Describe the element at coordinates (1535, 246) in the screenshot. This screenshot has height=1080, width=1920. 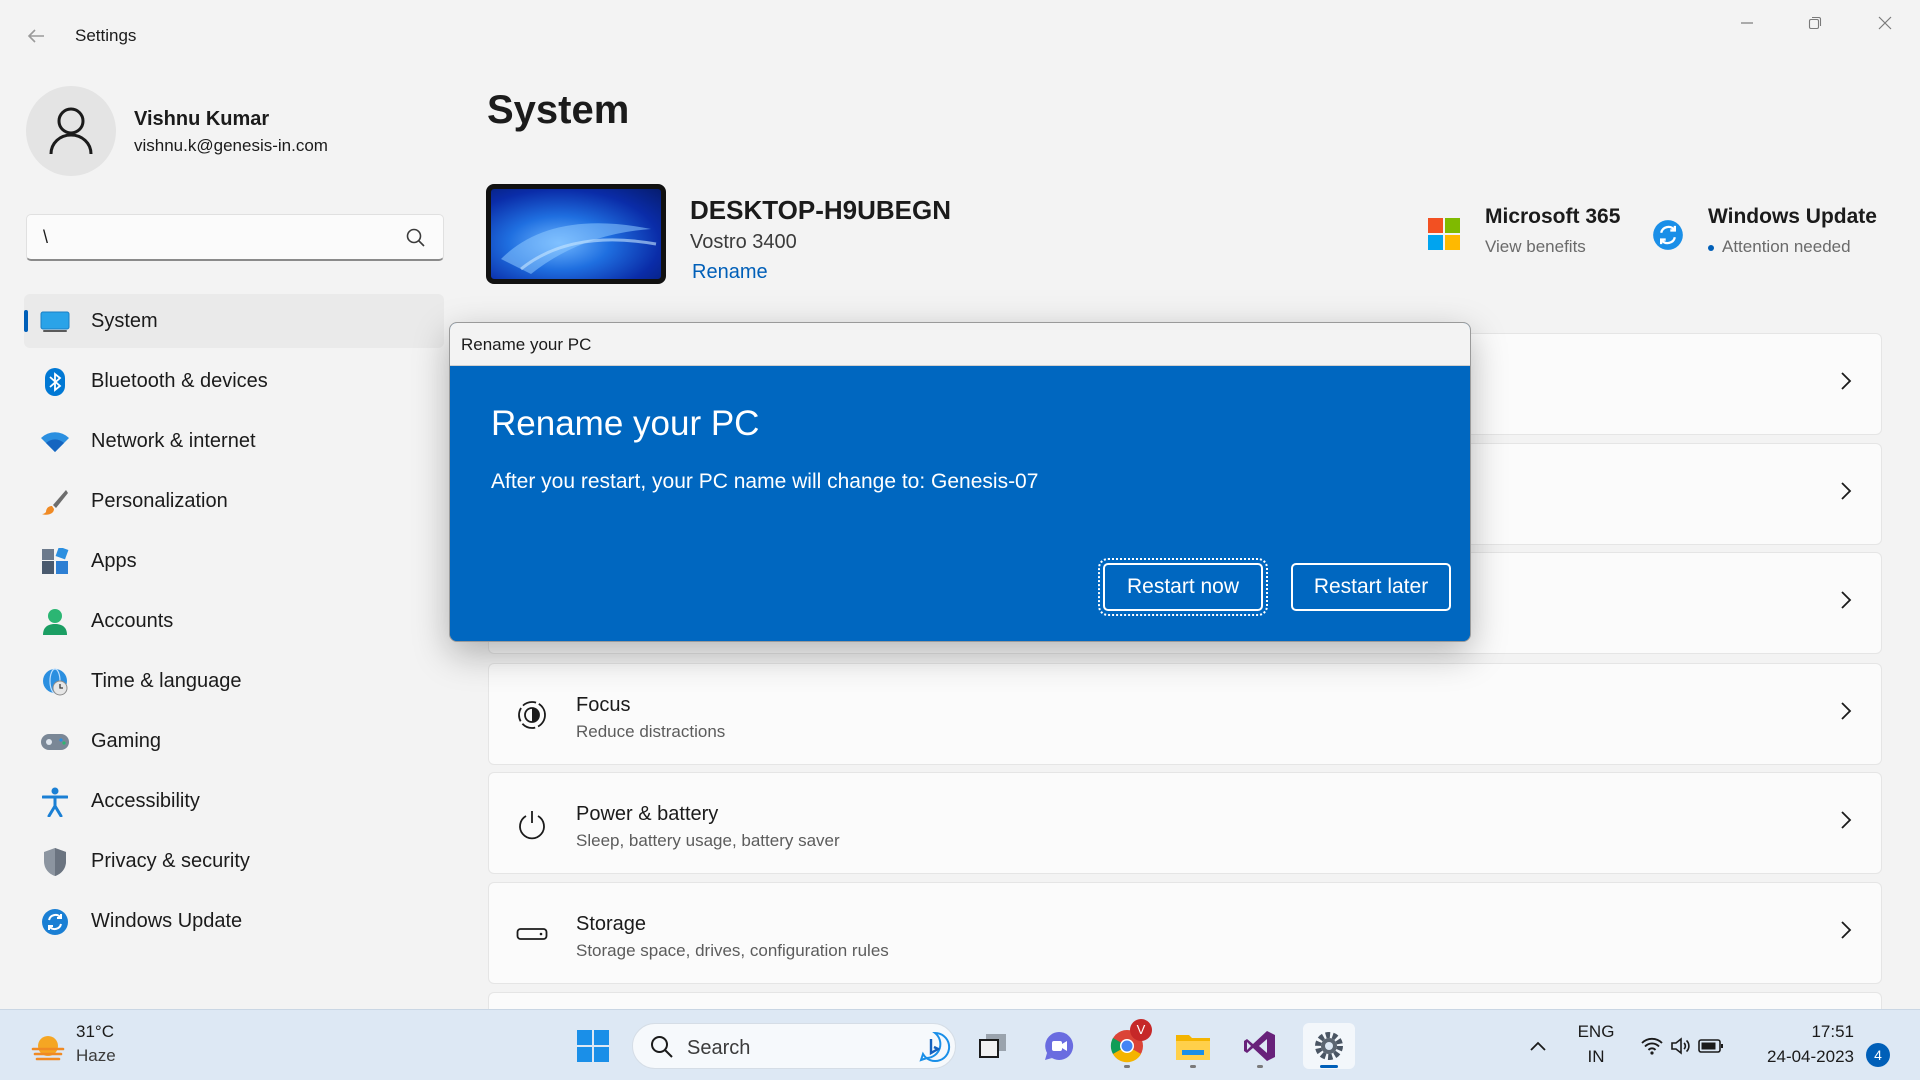
I see `promo-subtitle: View benefits` at that location.